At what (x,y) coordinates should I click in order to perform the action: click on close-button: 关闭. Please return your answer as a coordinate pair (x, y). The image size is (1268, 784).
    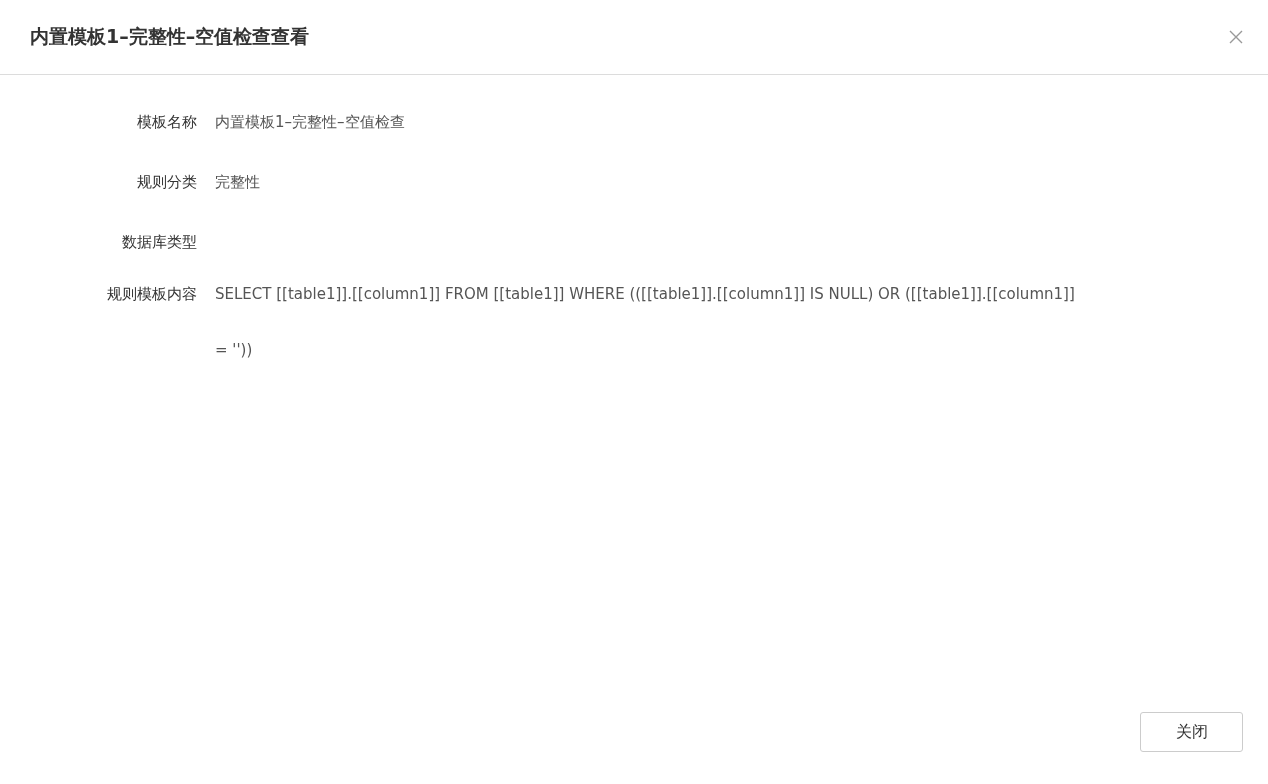
    Looking at the image, I should click on (1191, 732).